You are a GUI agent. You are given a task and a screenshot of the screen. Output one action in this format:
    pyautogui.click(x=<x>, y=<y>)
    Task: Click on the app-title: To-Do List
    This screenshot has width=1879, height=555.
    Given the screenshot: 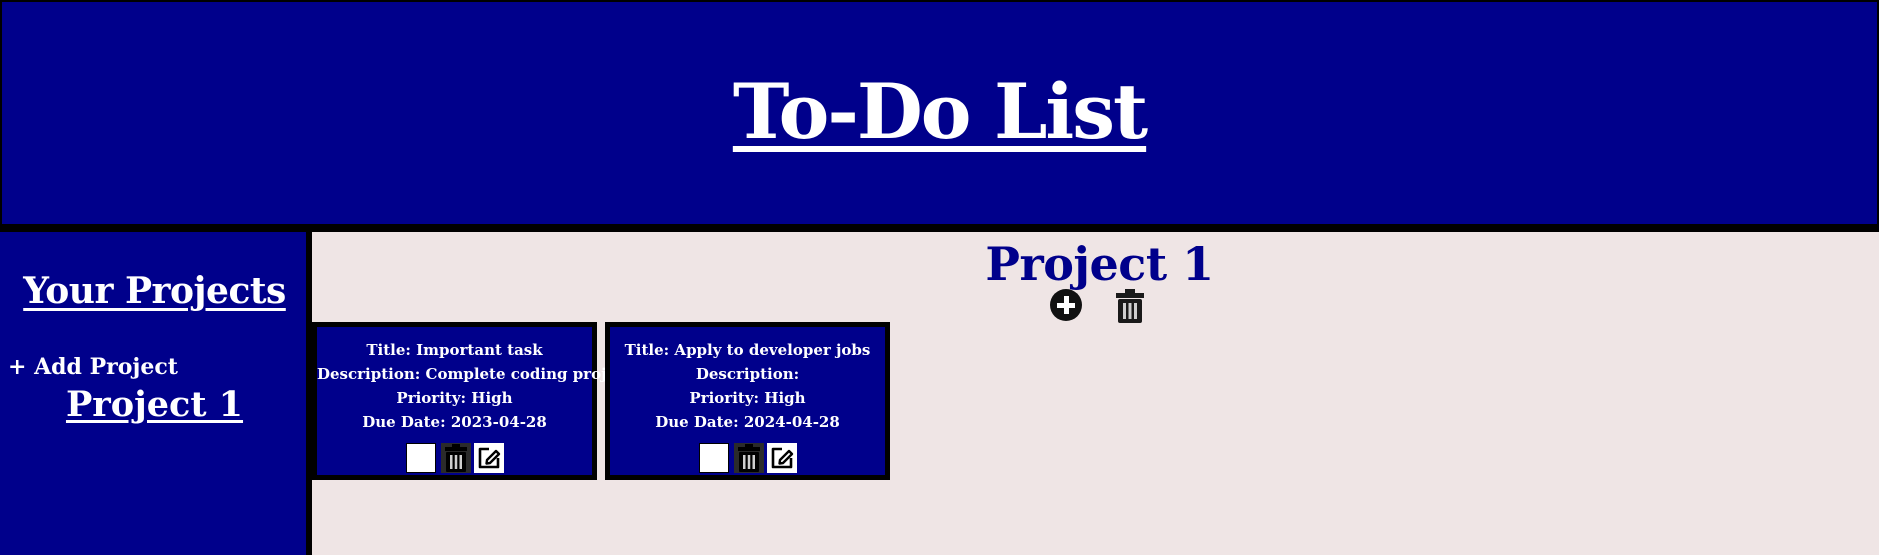 What is the action you would take?
    pyautogui.click(x=940, y=111)
    